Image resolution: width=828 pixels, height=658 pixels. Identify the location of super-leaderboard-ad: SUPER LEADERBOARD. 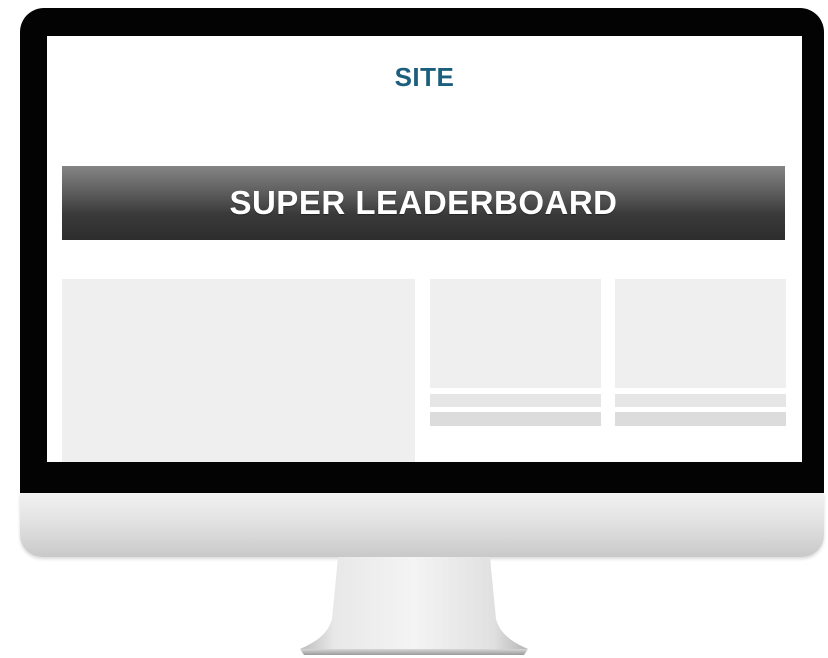
(423, 203).